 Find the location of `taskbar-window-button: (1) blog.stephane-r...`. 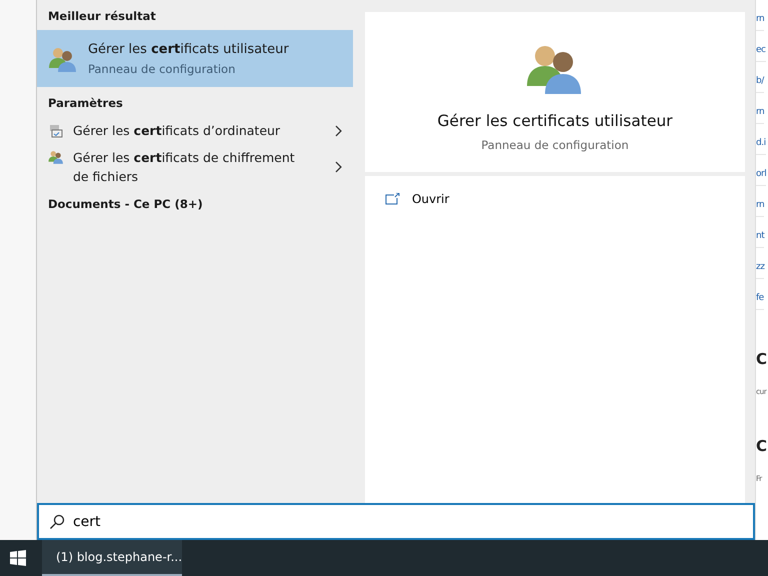

taskbar-window-button: (1) blog.stephane-r... is located at coordinates (112, 558).